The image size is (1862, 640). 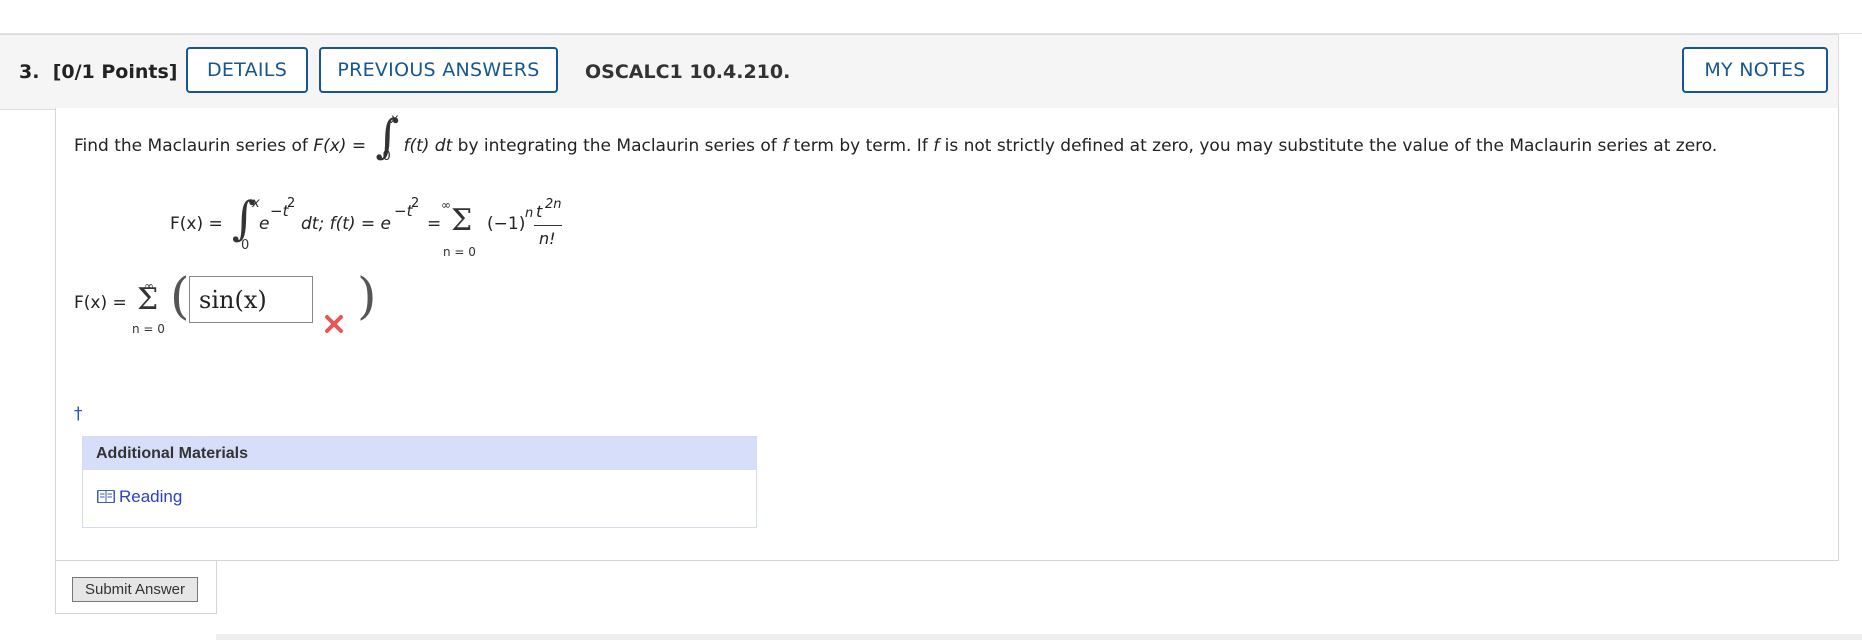 What do you see at coordinates (151, 496) in the screenshot?
I see `reading-link-label: Reading` at bounding box center [151, 496].